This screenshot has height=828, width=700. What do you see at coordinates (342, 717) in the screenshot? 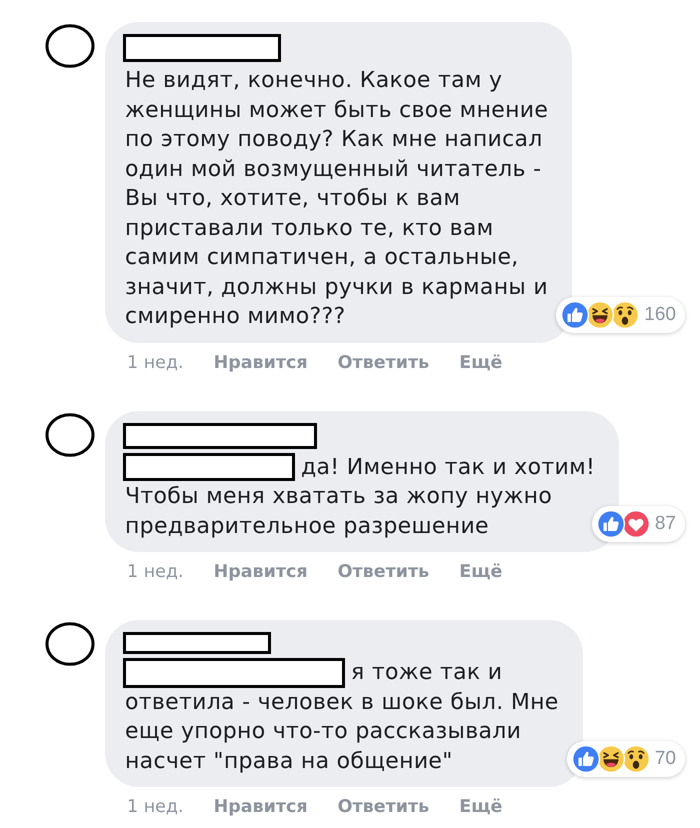
I see `comment-text: я тоже так и ответила - человек в шоке был. Мне еще упорно что-то рассказывали насчет "права на общение"` at bounding box center [342, 717].